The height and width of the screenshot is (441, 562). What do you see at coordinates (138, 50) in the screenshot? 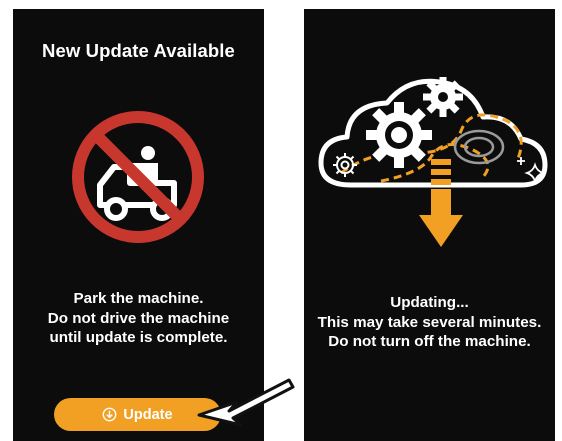
I see `screen-title: New Update Available` at bounding box center [138, 50].